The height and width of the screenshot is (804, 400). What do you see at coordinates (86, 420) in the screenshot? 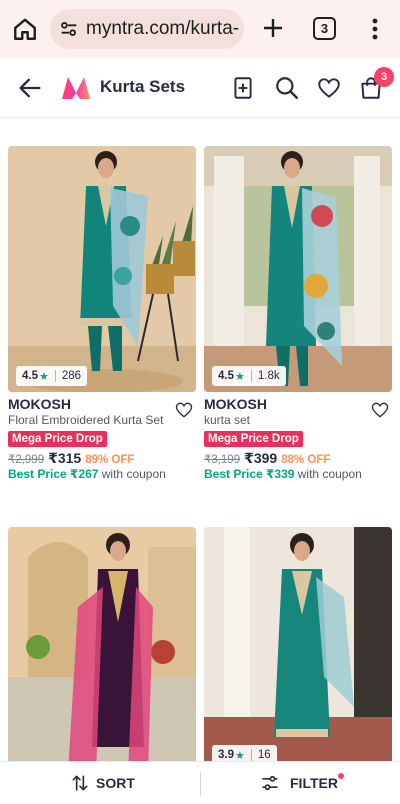
I see `product-name: Floral Embroidered Kurta Set` at bounding box center [86, 420].